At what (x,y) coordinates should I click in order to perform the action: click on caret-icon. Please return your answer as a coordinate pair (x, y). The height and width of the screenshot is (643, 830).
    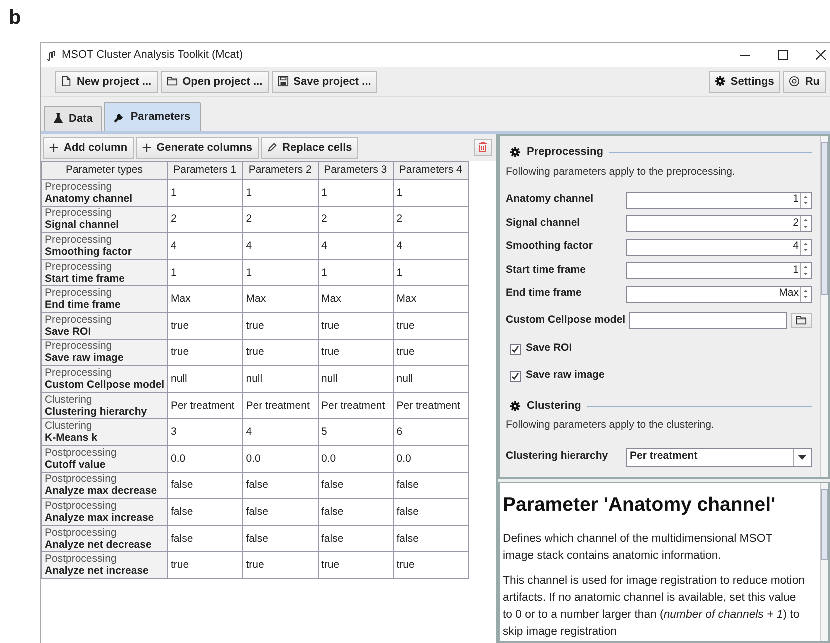
    Looking at the image, I should click on (802, 457).